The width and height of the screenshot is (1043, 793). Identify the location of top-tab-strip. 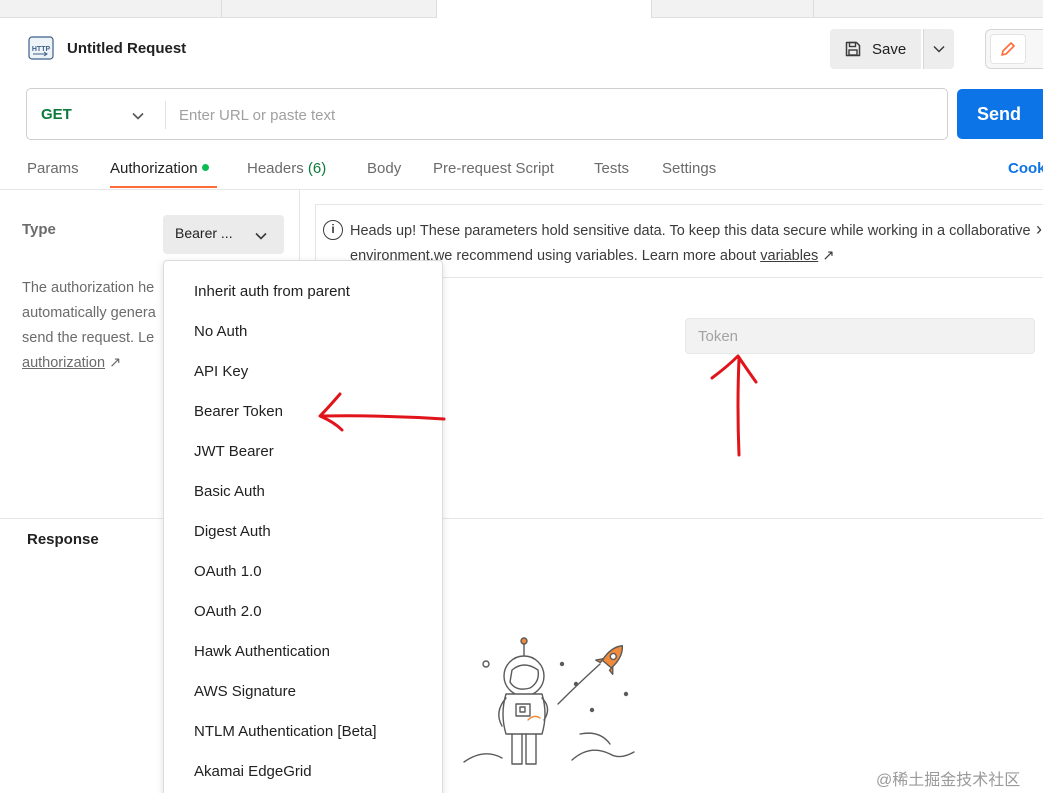
(521, 9).